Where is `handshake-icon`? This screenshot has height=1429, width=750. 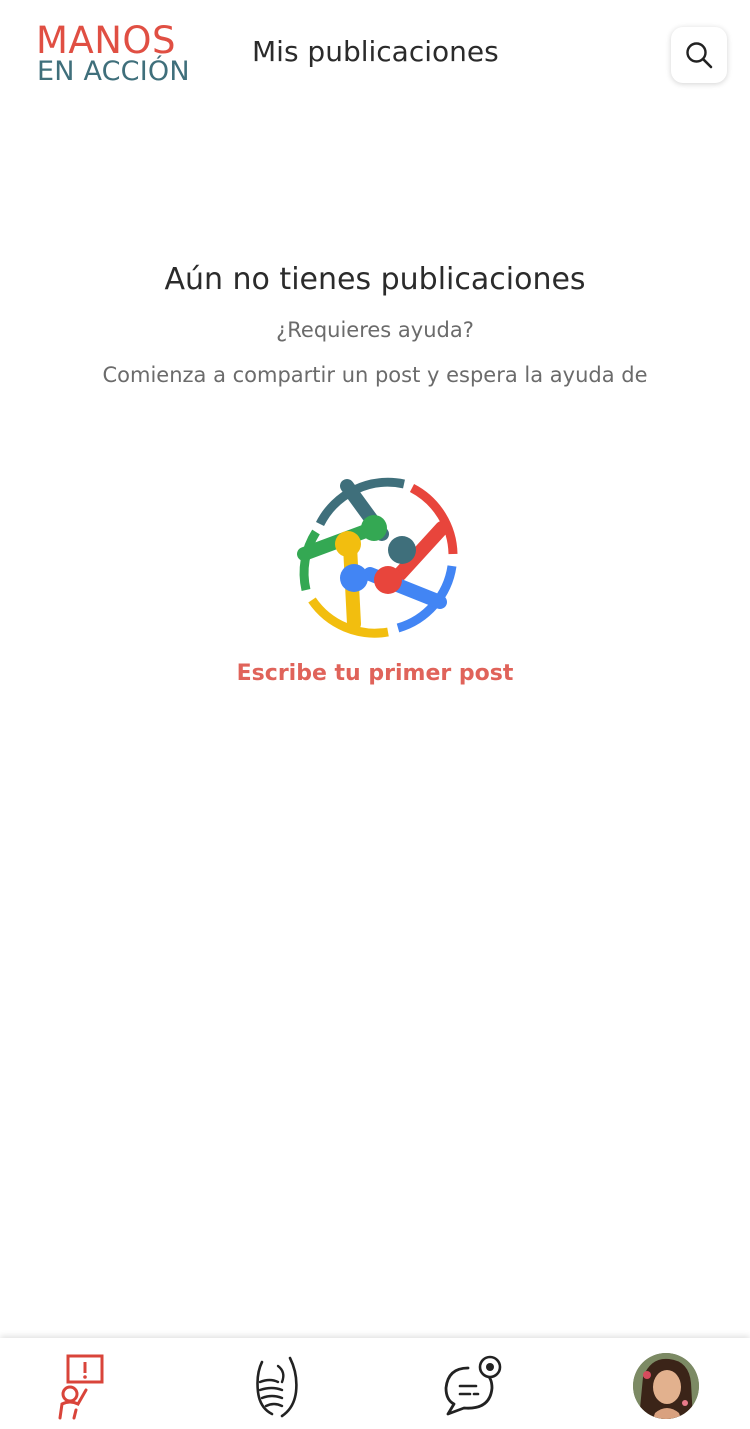
handshake-icon is located at coordinates (277, 1387).